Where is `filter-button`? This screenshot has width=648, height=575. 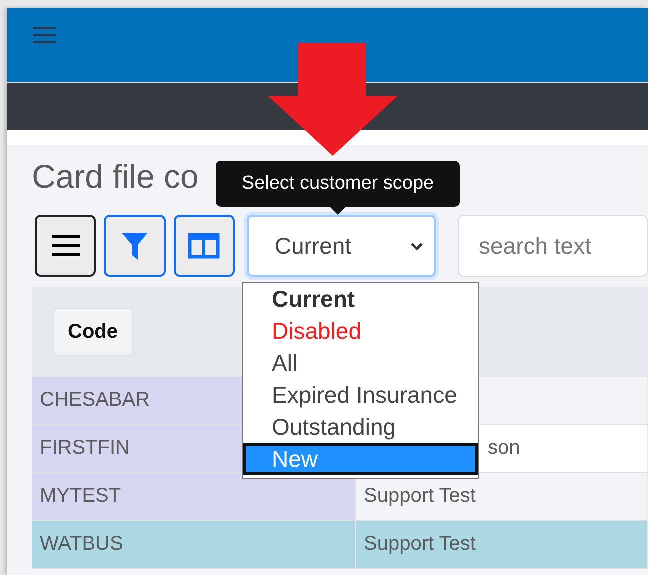 filter-button is located at coordinates (135, 246).